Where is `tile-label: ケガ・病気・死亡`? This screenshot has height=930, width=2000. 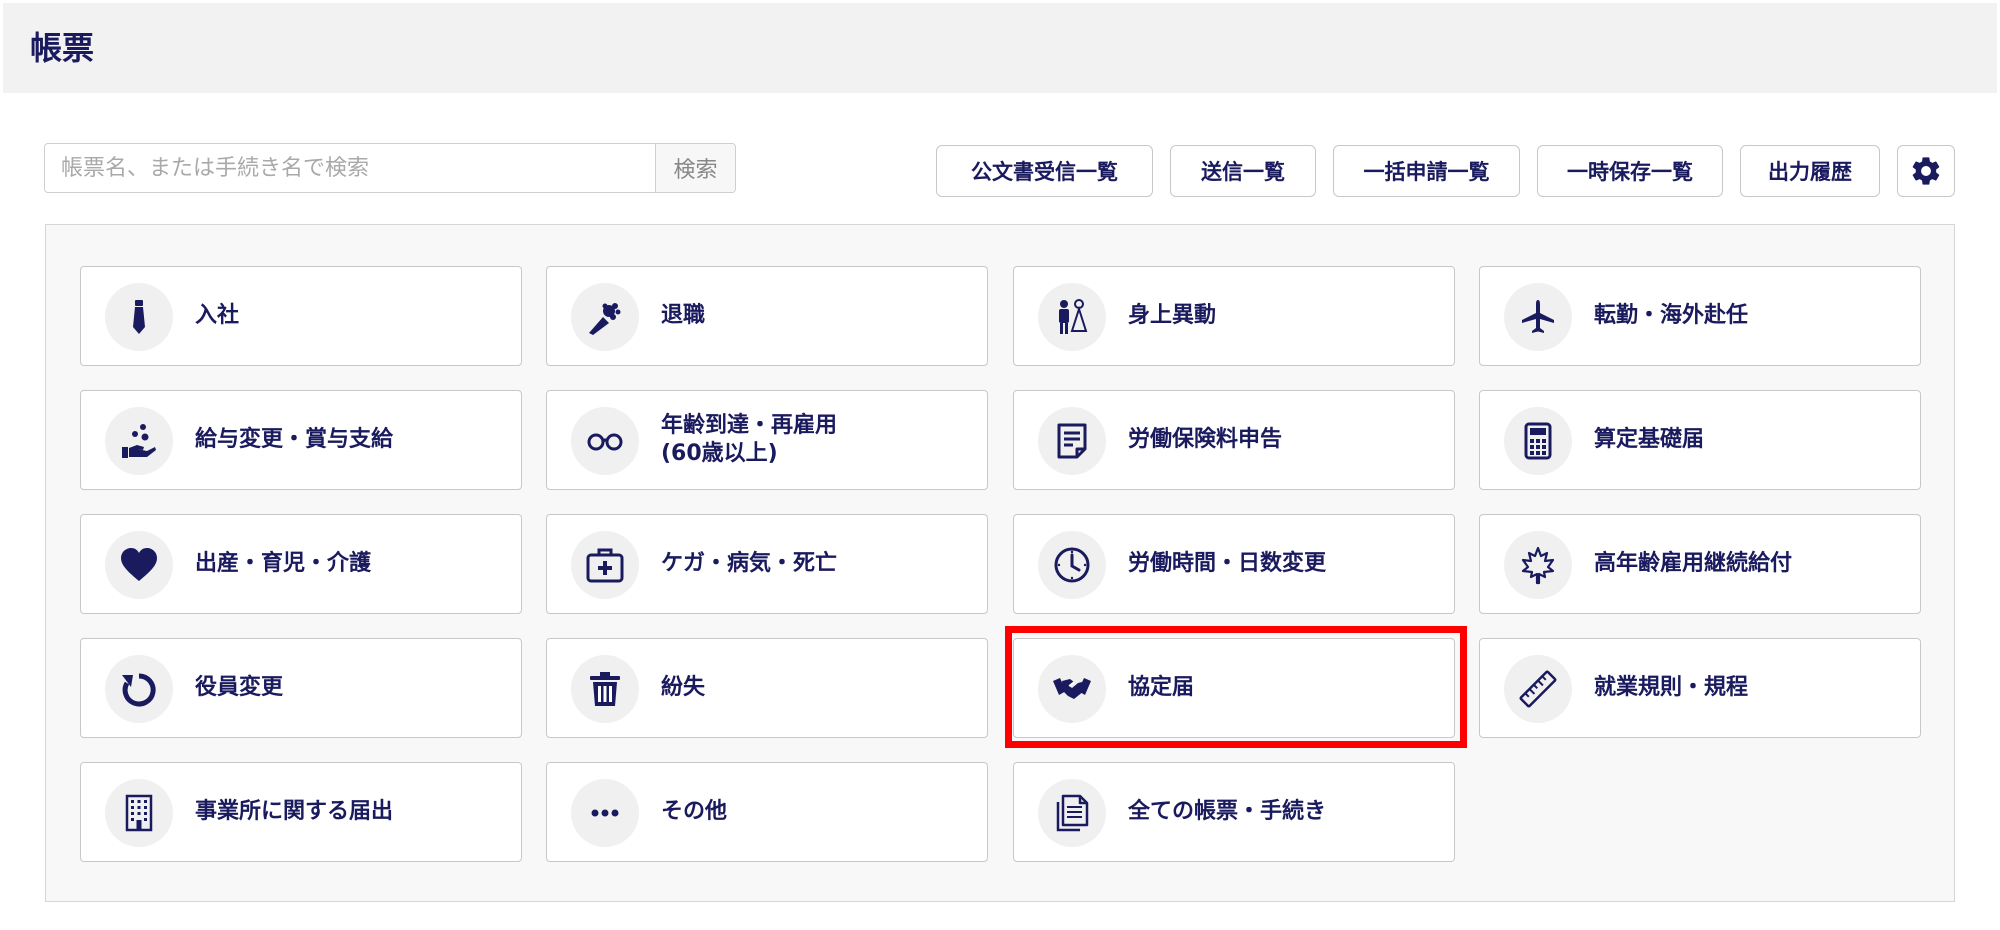 tile-label: ケガ・病気・死亡 is located at coordinates (749, 563).